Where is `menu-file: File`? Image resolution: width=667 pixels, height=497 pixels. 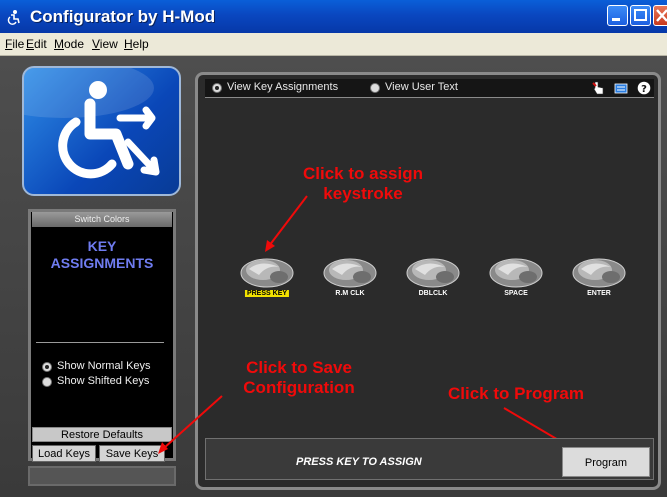 menu-file: File is located at coordinates (14, 44).